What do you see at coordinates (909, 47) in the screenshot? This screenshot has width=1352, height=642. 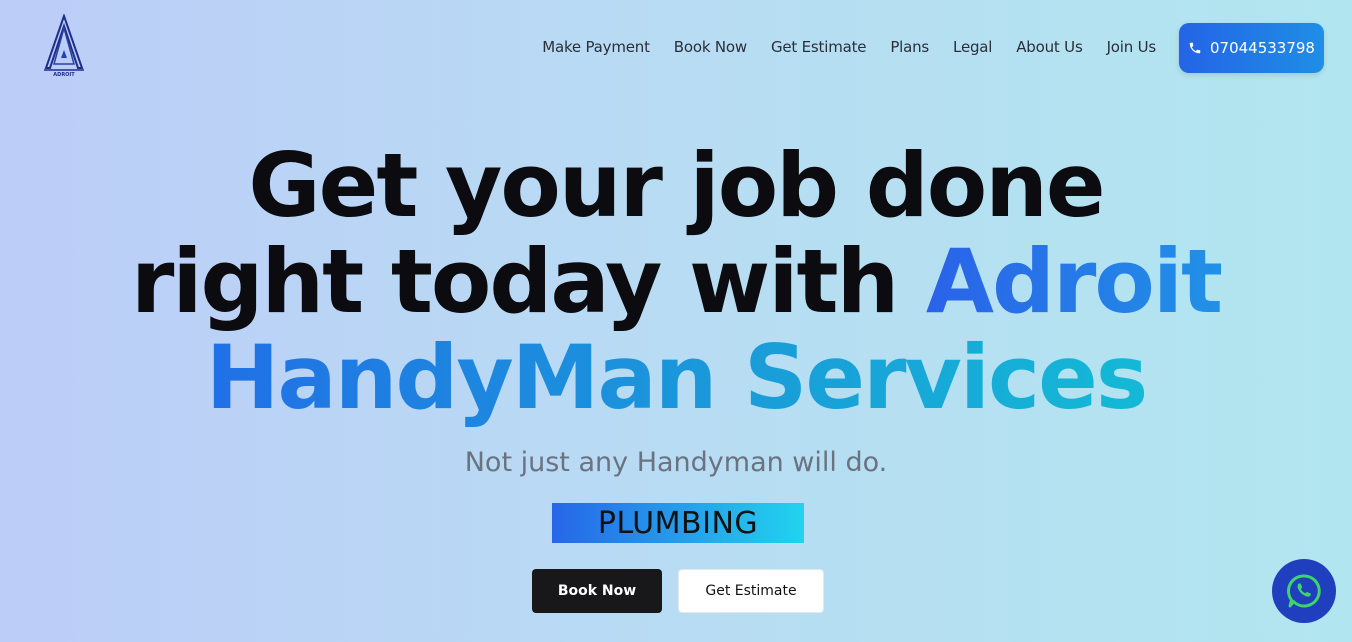 I see `nav-plans: Plans` at bounding box center [909, 47].